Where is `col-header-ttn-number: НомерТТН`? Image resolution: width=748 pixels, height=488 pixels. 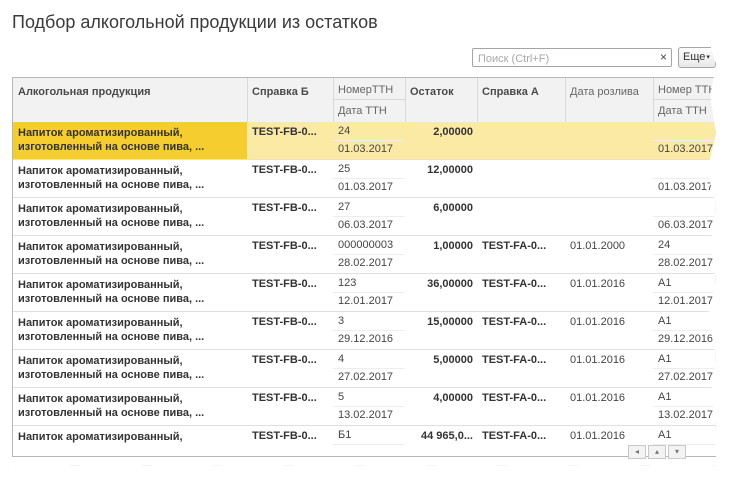 col-header-ttn-number: НомерТТН is located at coordinates (369, 90).